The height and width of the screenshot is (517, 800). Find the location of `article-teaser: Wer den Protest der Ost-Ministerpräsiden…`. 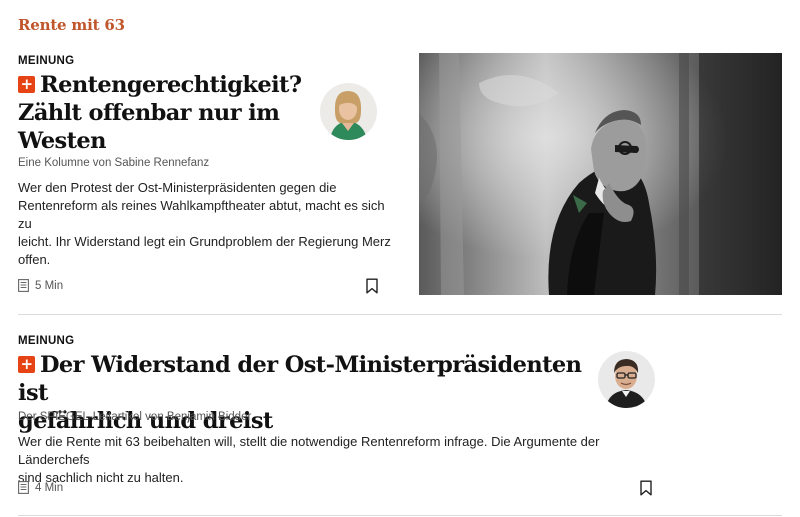

article-teaser: Wer den Protest der Ost-Ministerpräsiden… is located at coordinates (204, 223).